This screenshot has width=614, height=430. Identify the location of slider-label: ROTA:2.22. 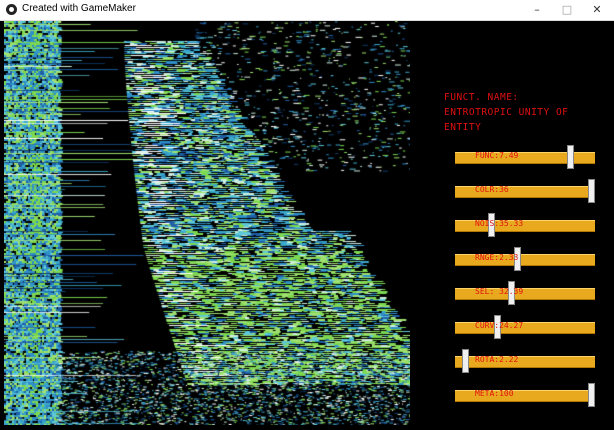
(497, 359).